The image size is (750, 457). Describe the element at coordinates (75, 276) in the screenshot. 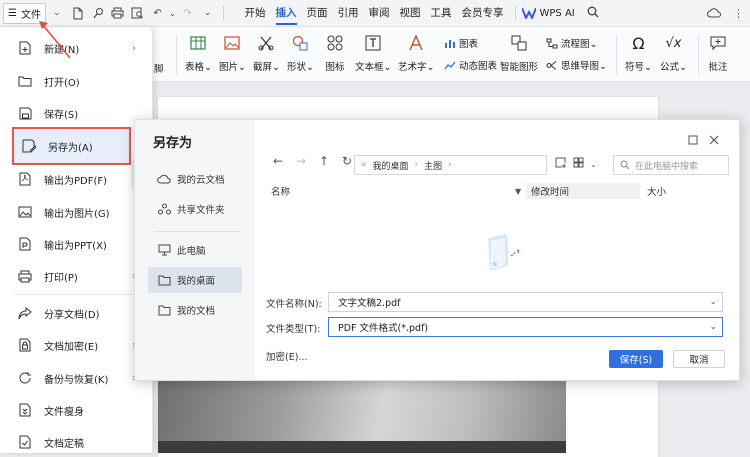

I see `menu-item-print: 打印(P) ›` at that location.